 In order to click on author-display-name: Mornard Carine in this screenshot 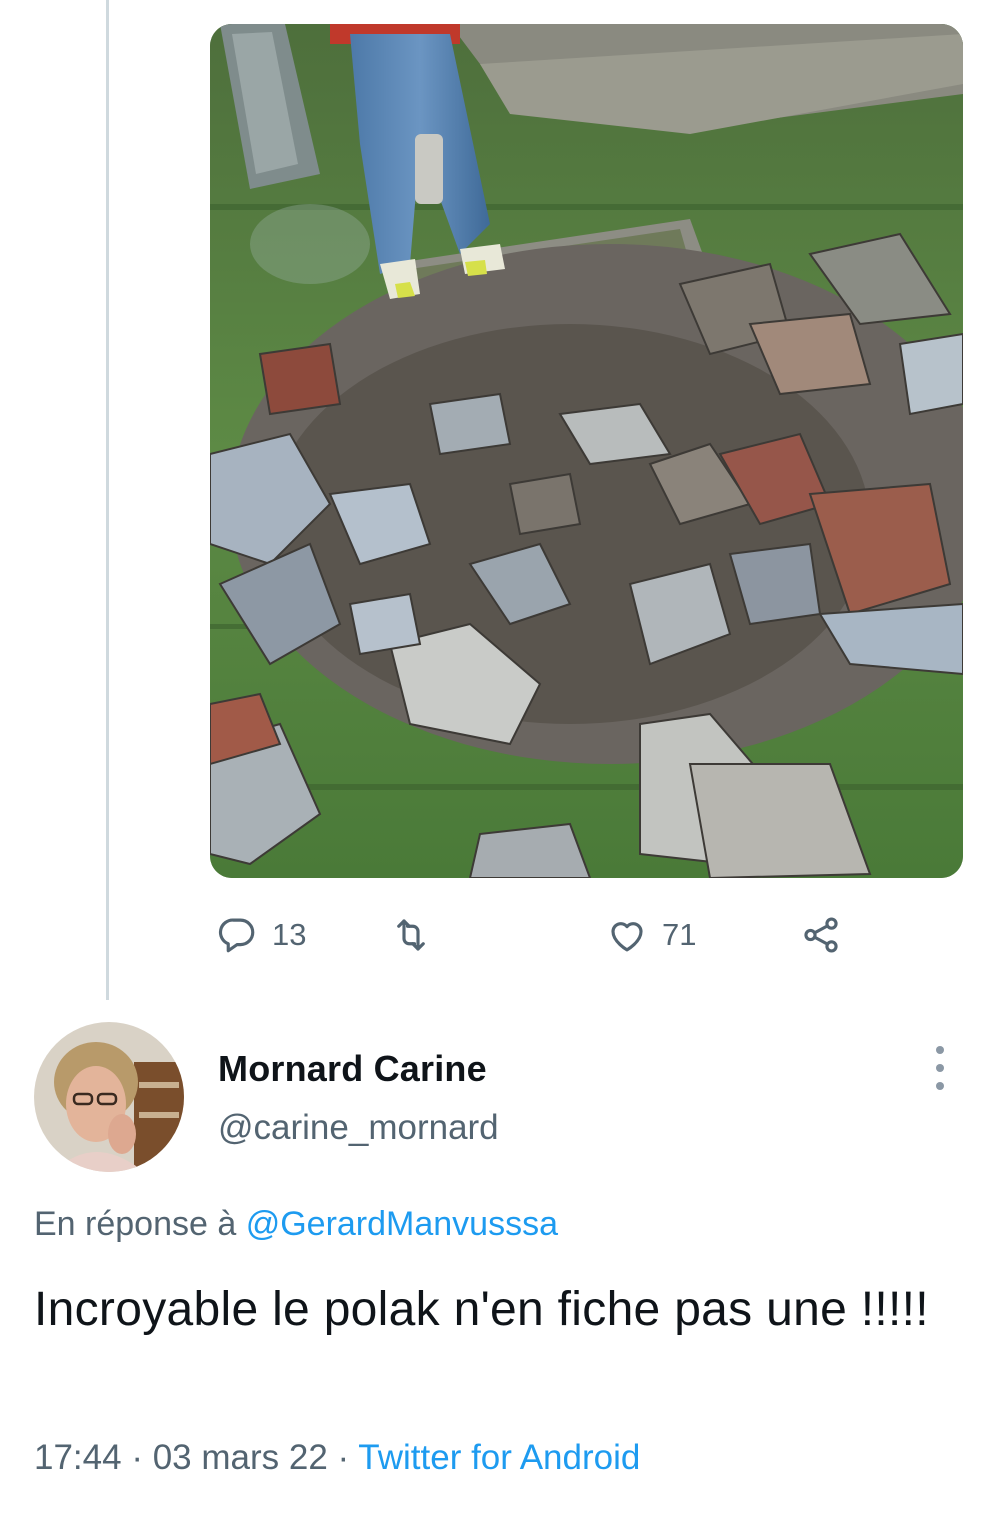, I will do `click(352, 1069)`.